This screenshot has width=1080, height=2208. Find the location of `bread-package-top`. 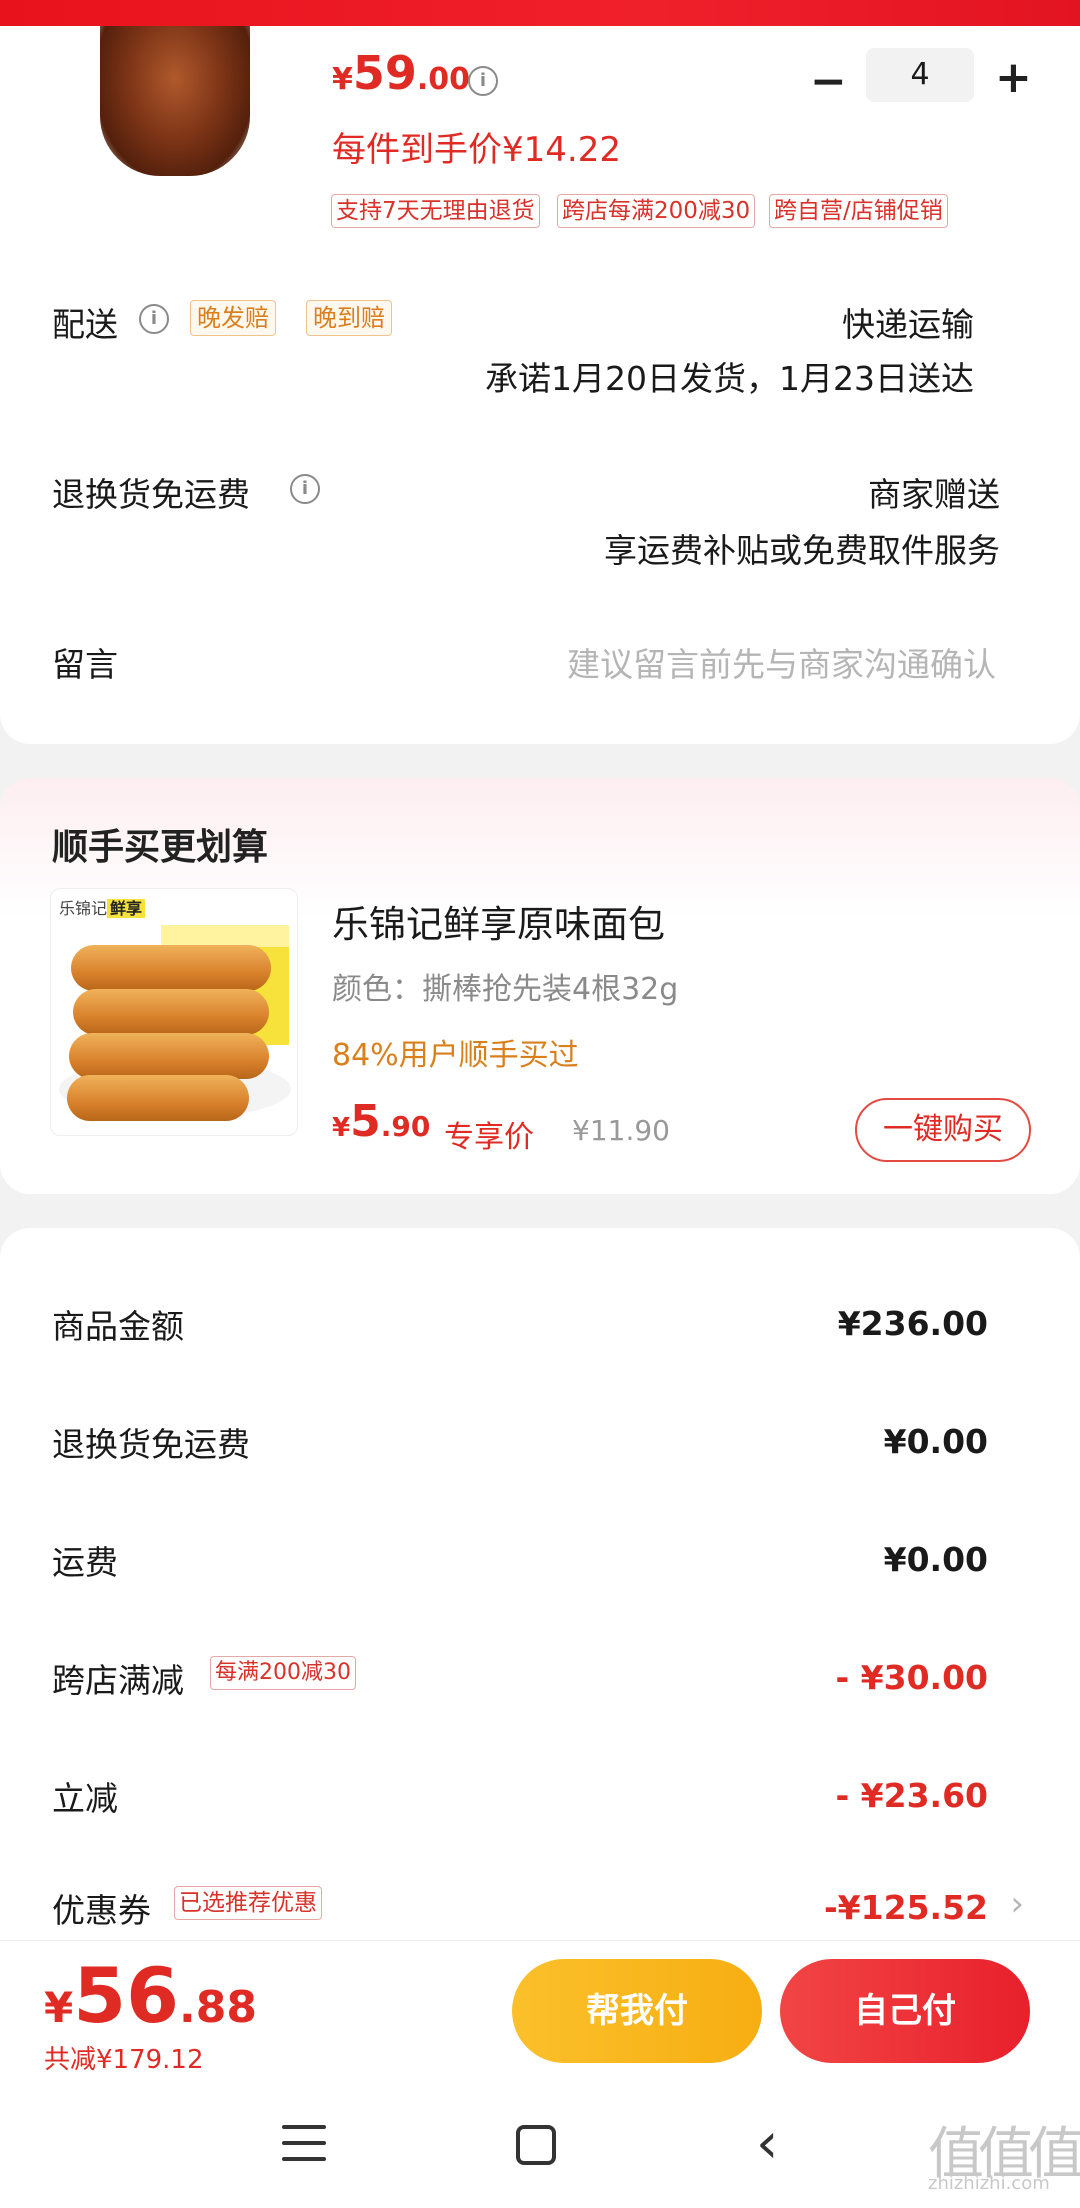

bread-package-top is located at coordinates (225, 936).